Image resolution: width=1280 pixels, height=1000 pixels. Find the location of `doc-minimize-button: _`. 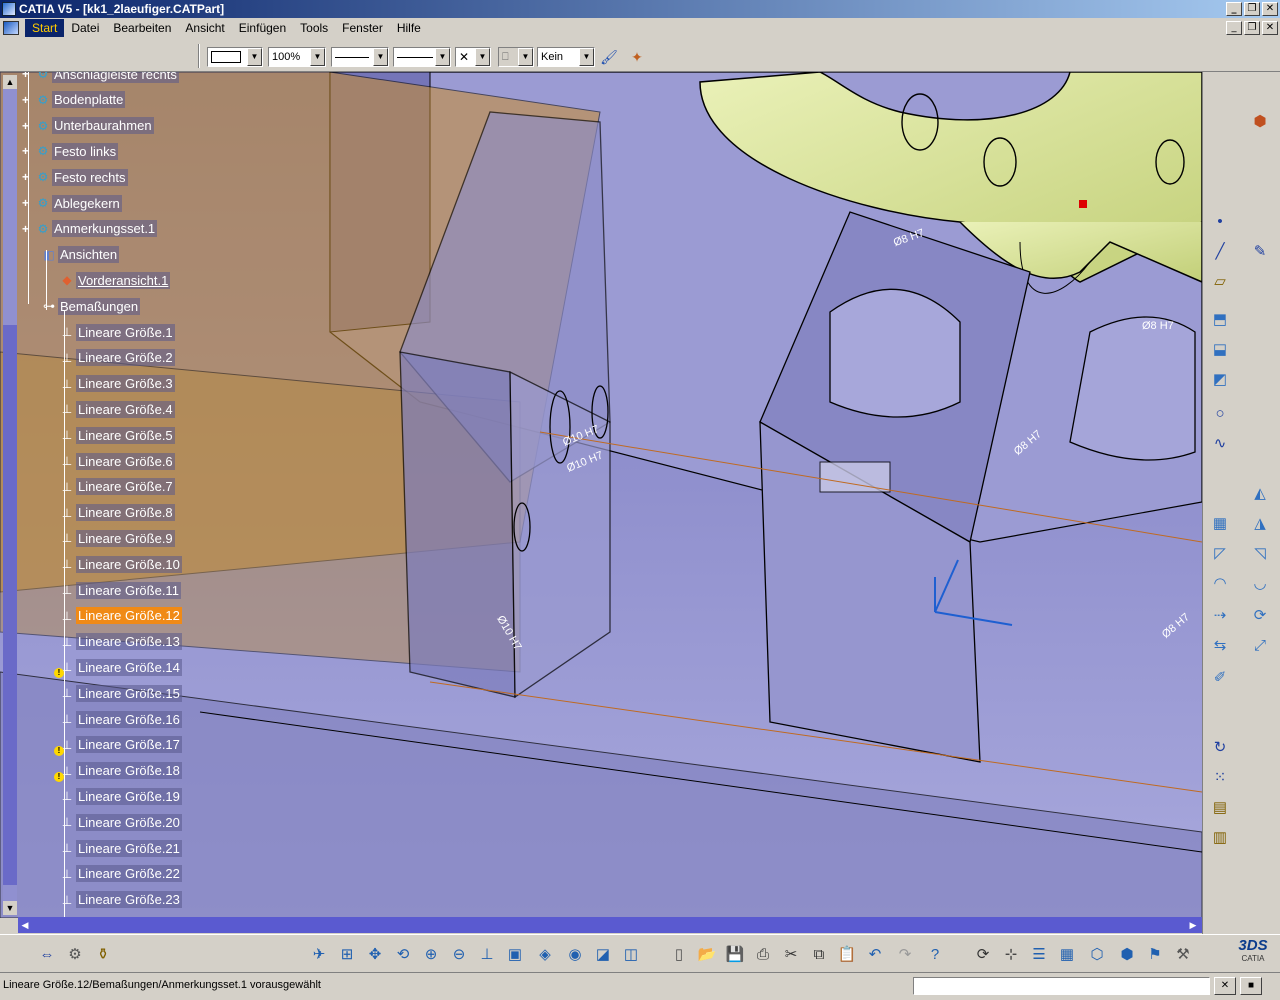

doc-minimize-button: _ is located at coordinates (1234, 28).